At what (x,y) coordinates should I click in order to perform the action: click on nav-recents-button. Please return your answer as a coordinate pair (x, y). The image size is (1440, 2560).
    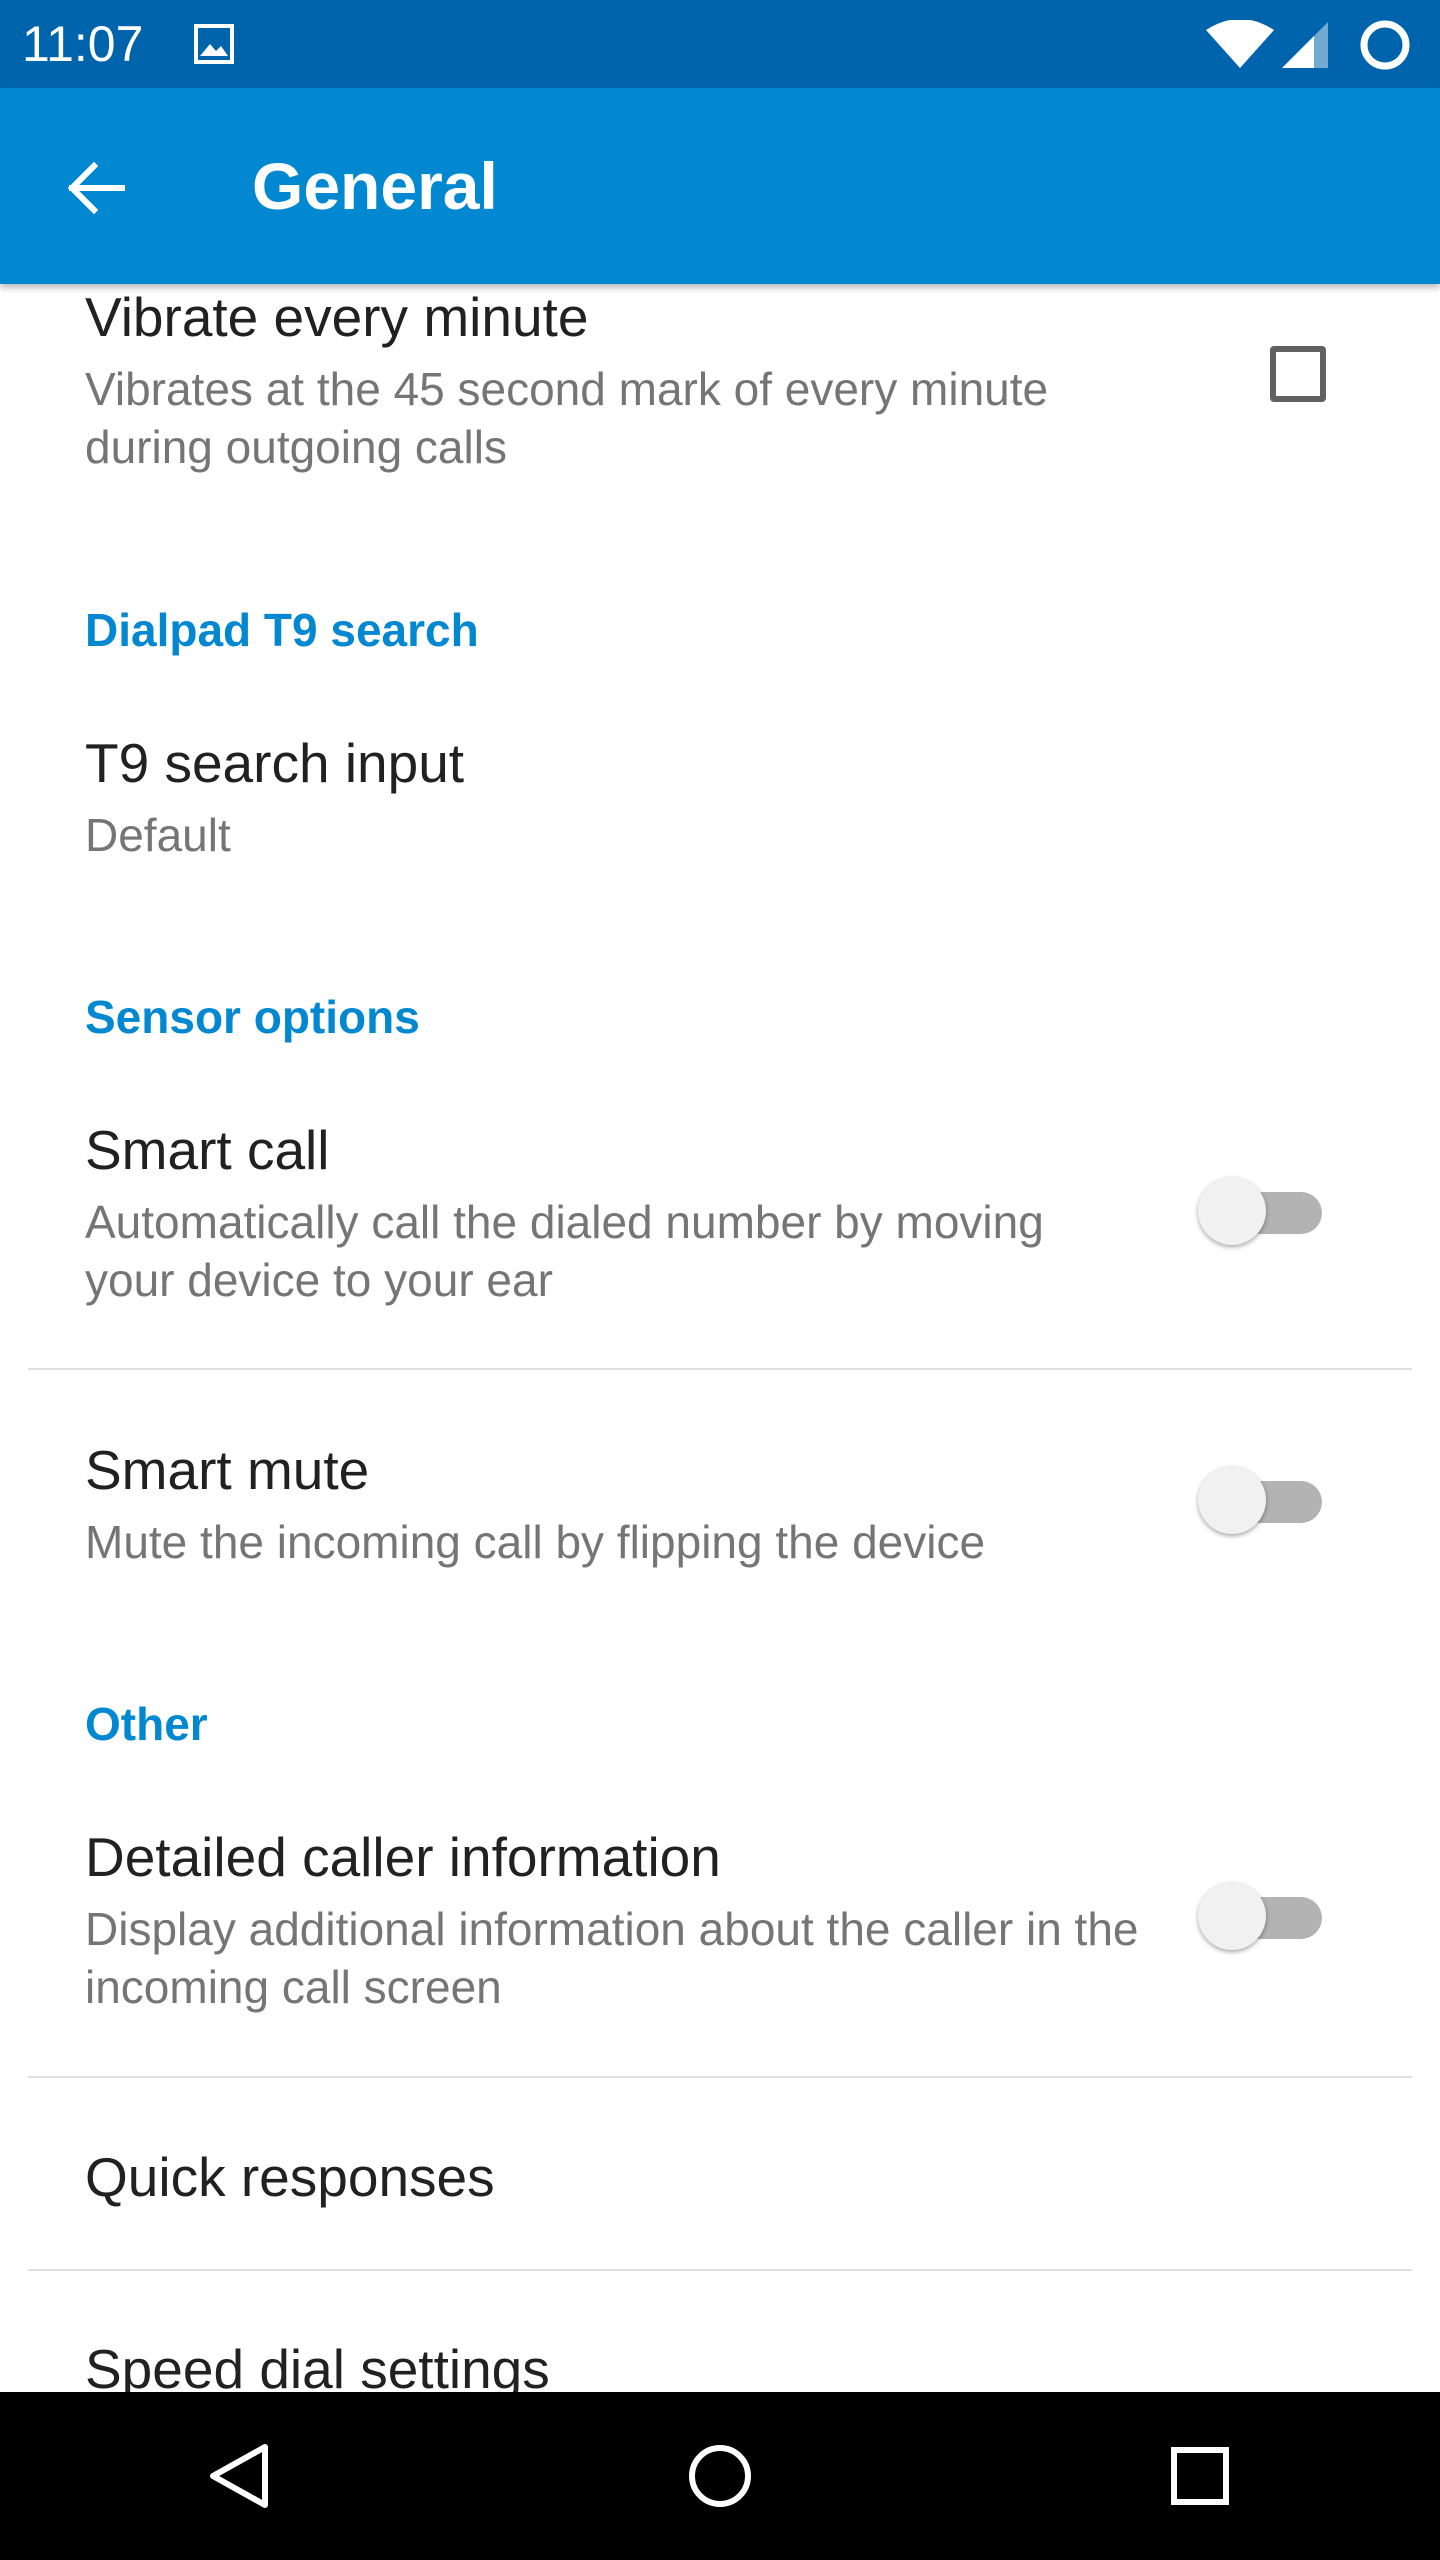
    Looking at the image, I should click on (1200, 2476).